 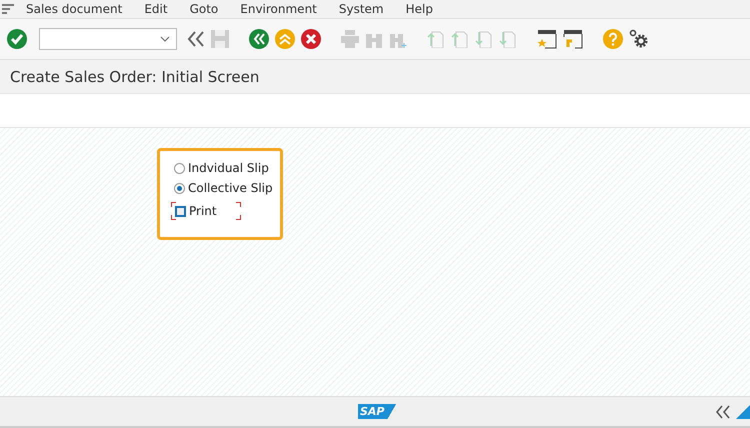 What do you see at coordinates (17, 39) in the screenshot?
I see `check-icon` at bounding box center [17, 39].